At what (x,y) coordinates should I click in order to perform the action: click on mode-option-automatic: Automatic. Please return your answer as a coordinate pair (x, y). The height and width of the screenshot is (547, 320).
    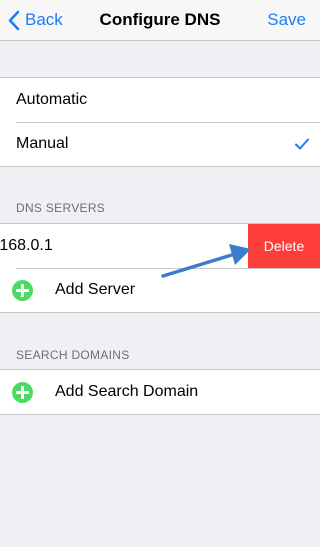
    Looking at the image, I should click on (160, 100).